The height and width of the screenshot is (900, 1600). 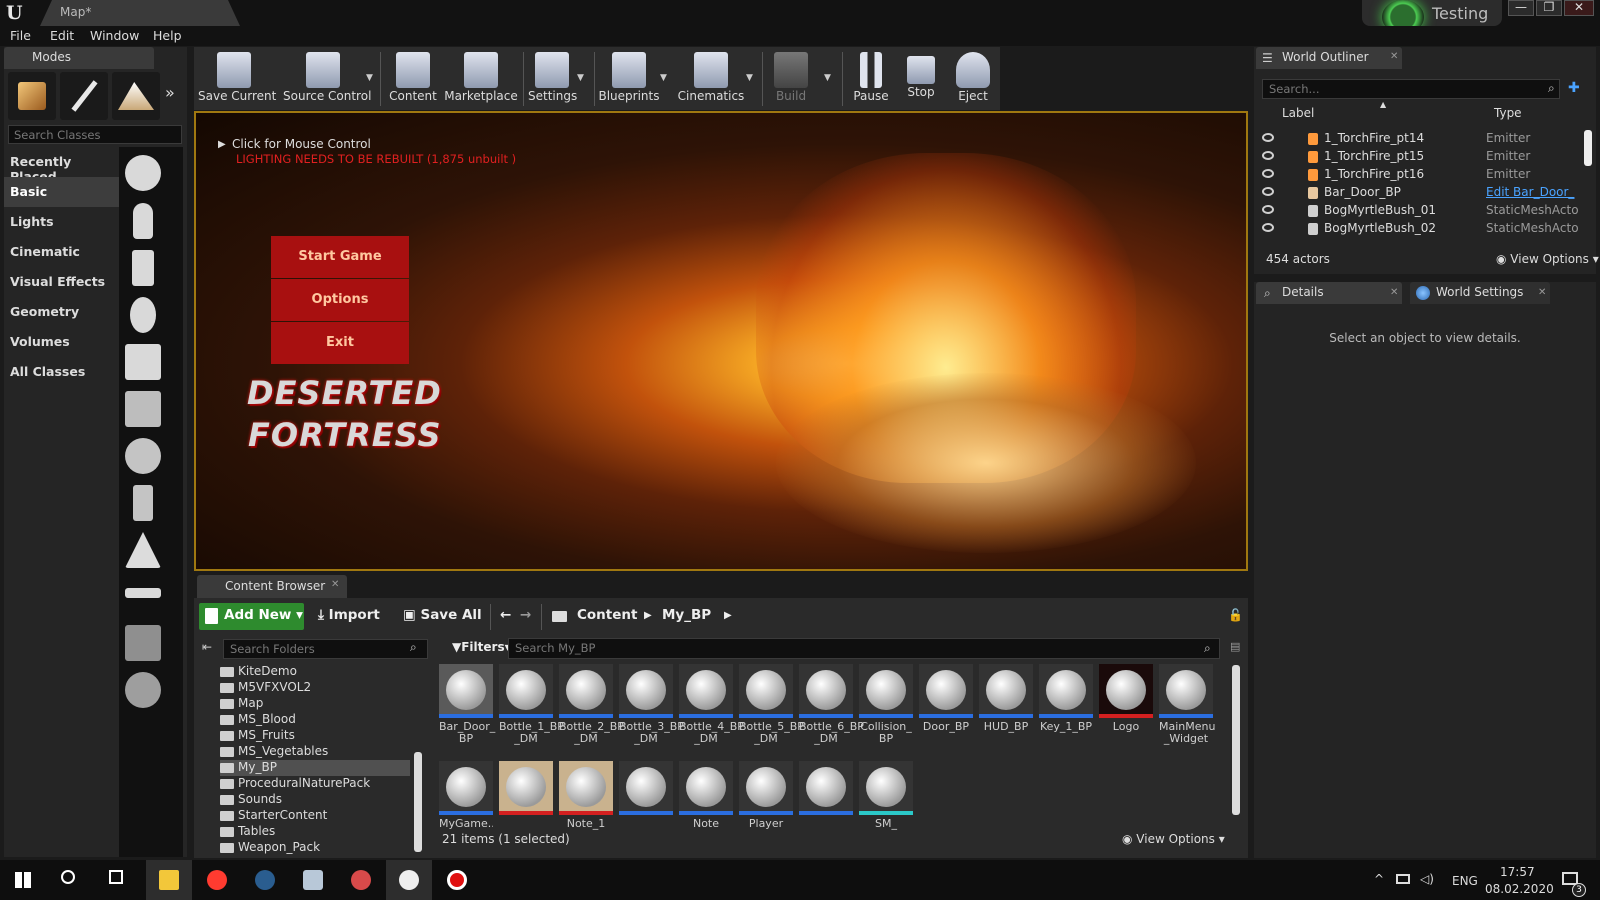 I want to click on folder-item: ProceduralNaturePack, so click(x=295, y=784).